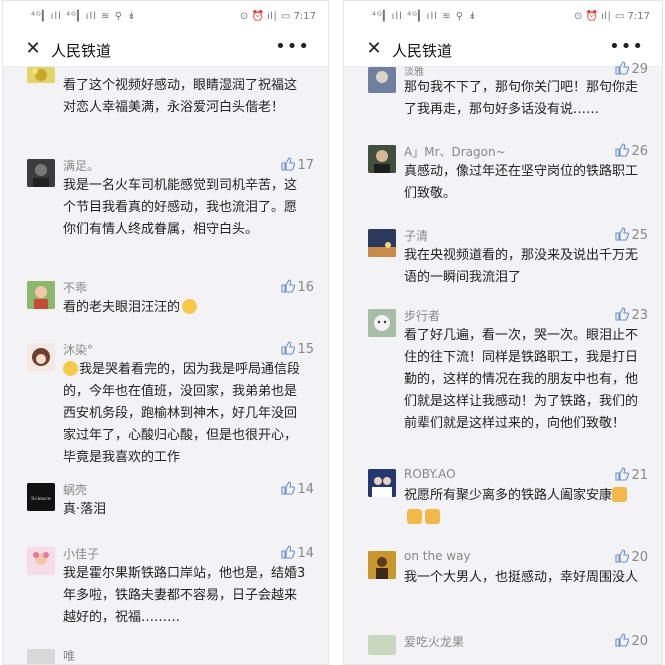  I want to click on comment-text: 祝愿所有聚少离多的铁路人阖家安康, so click(523, 507).